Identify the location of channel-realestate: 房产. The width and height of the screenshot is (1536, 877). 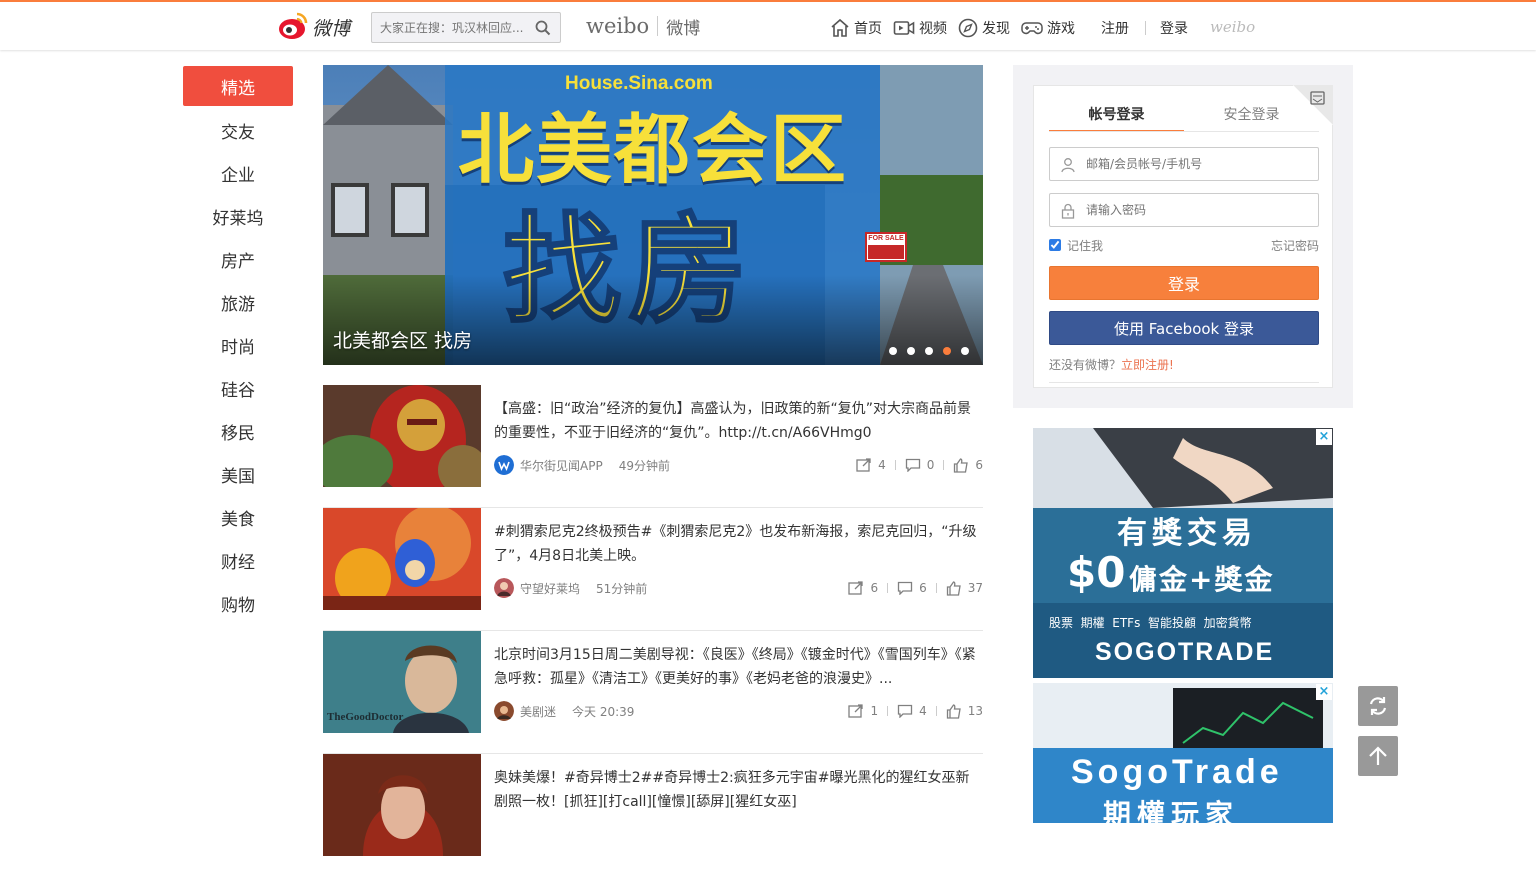
(238, 259).